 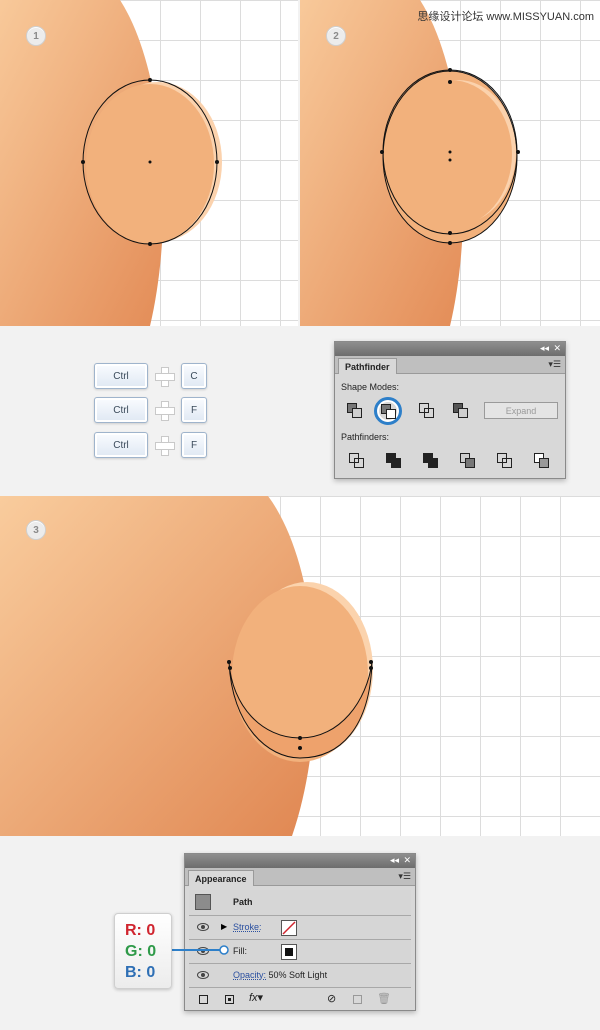 I want to click on new-stroke-icon, so click(x=203, y=999).